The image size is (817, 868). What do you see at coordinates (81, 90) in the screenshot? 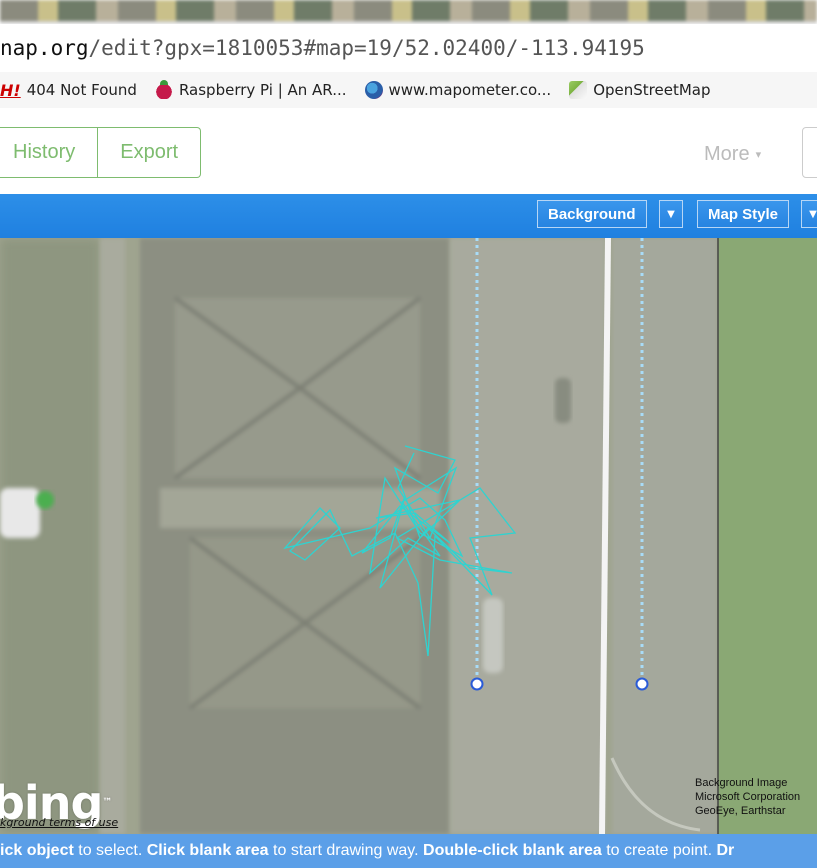
I see `bookmark-label: 404 Not Found` at bounding box center [81, 90].